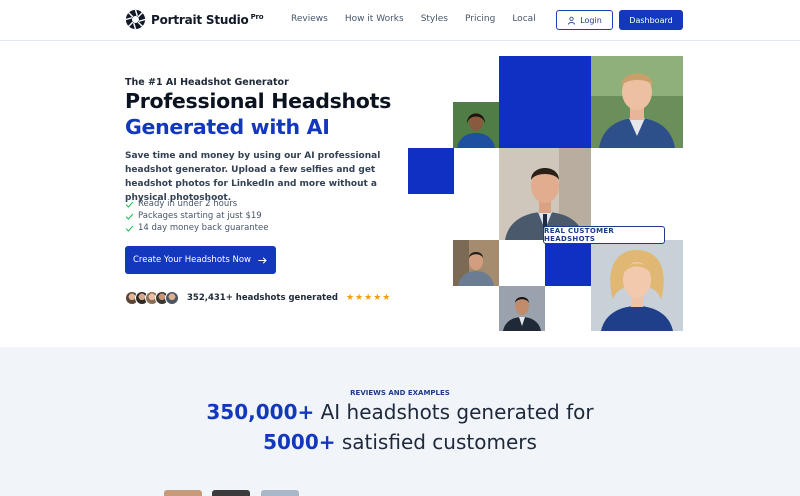 This screenshot has width=800, height=496. What do you see at coordinates (152, 298) in the screenshot?
I see `avatar-stack` at bounding box center [152, 298].